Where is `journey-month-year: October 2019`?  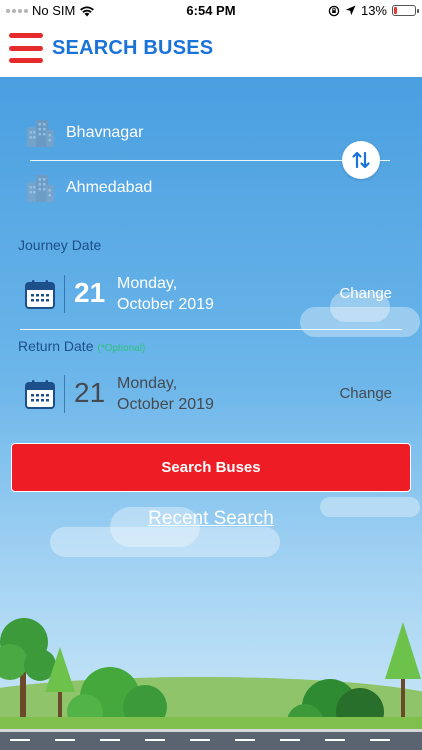
journey-month-year: October 2019 is located at coordinates (165, 304).